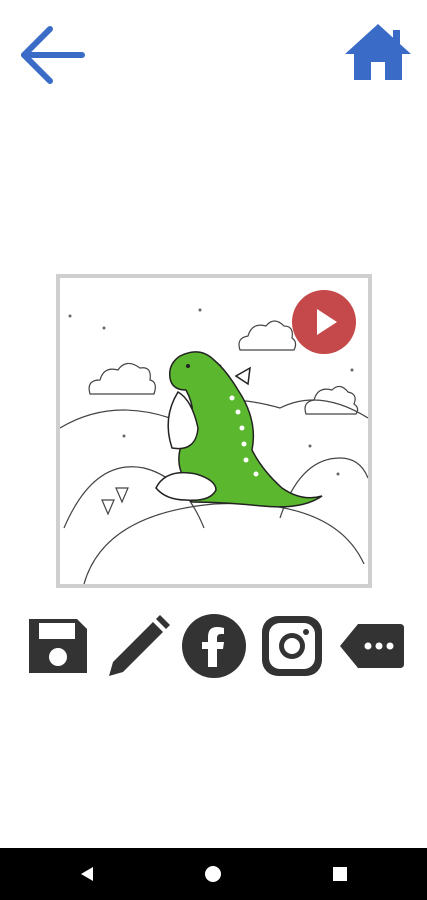  I want to click on edit-button, so click(137, 646).